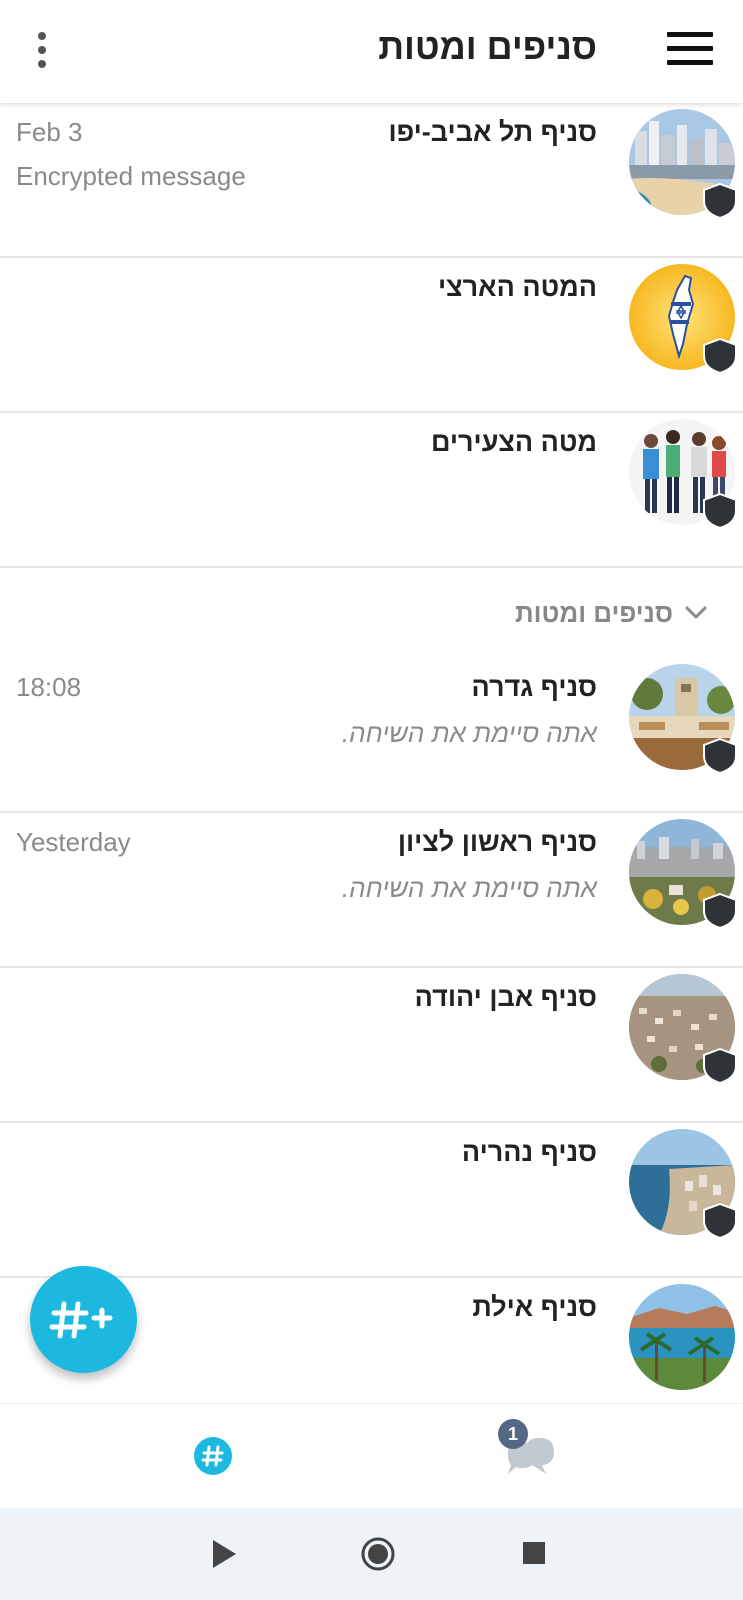  What do you see at coordinates (593, 613) in the screenshot?
I see `section-title: סניפים ומטות` at bounding box center [593, 613].